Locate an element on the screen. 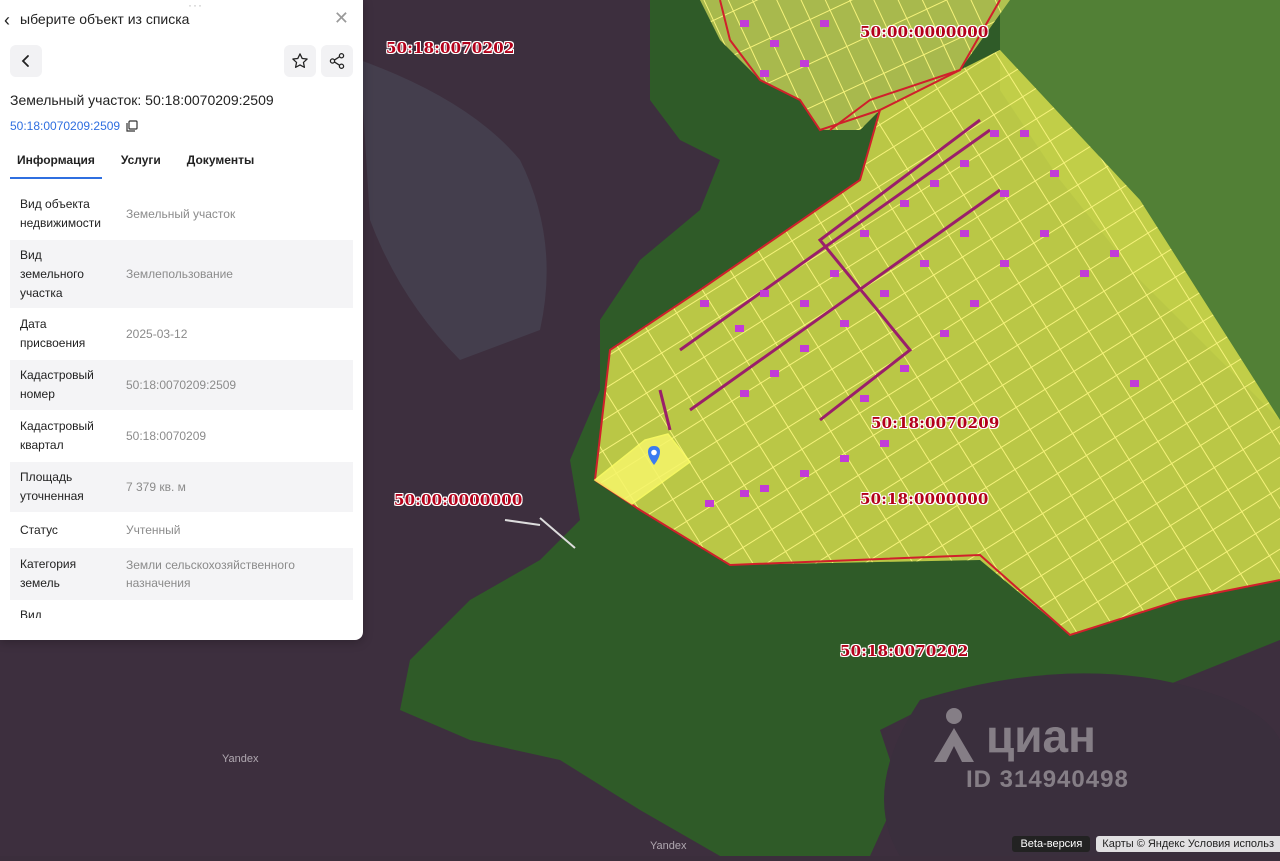  cadastral-label: 50:18:0070209 is located at coordinates (935, 423).